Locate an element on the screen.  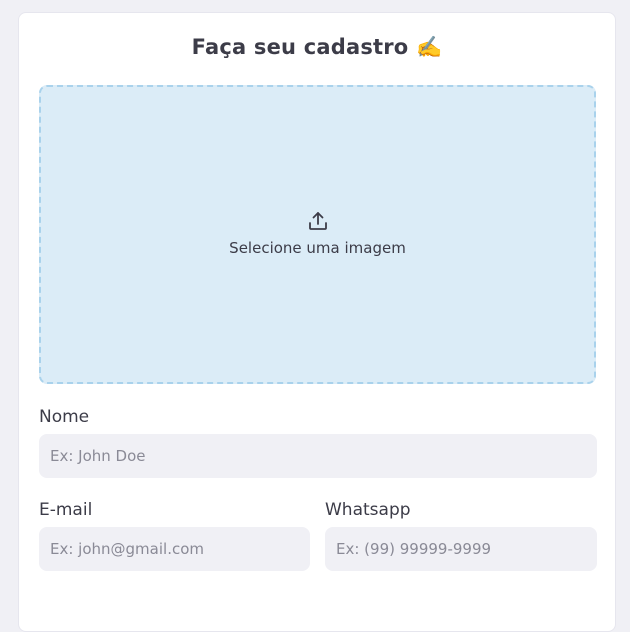
whatsapp-label: Whatsapp is located at coordinates (368, 510).